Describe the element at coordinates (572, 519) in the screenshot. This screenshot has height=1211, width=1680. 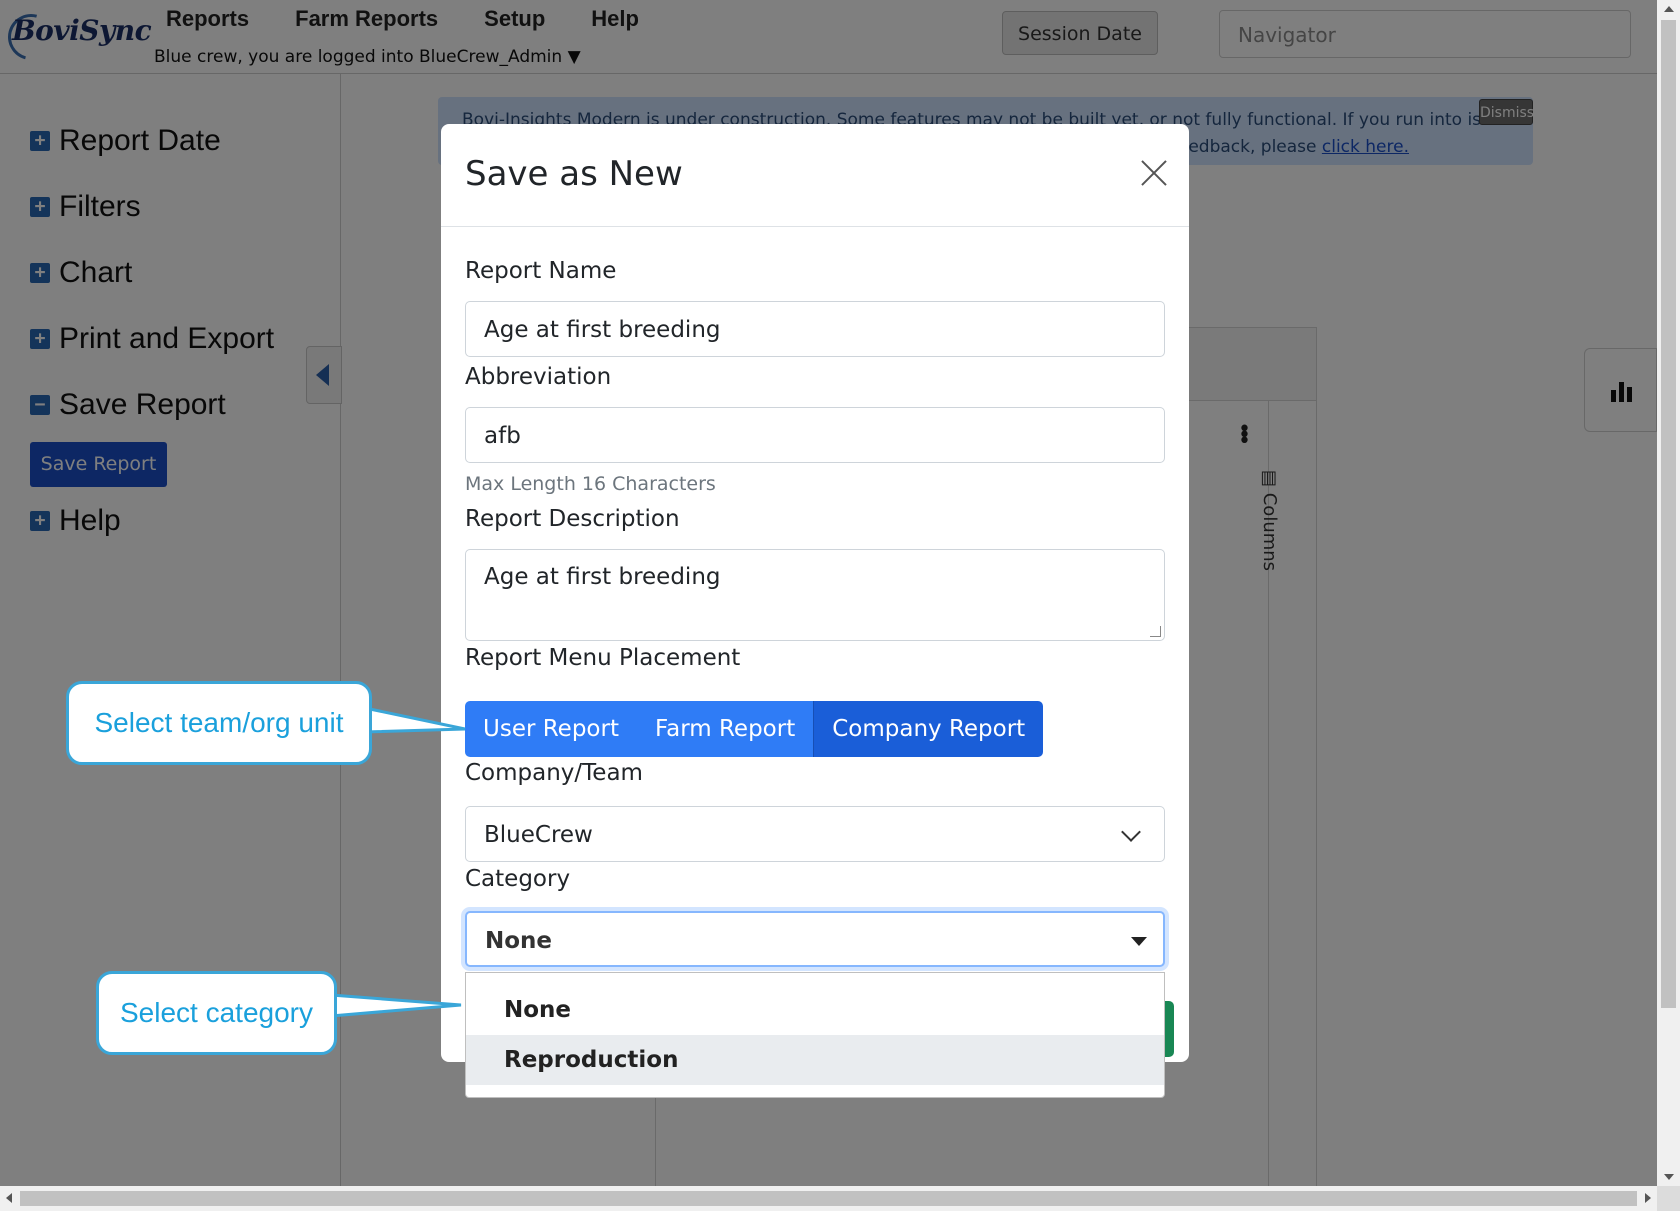
I see `description-label: Report Description` at that location.